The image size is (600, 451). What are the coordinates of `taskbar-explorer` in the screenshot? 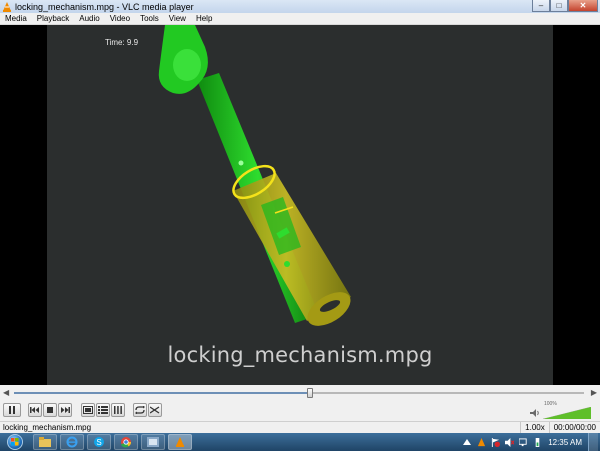 It's located at (45, 442).